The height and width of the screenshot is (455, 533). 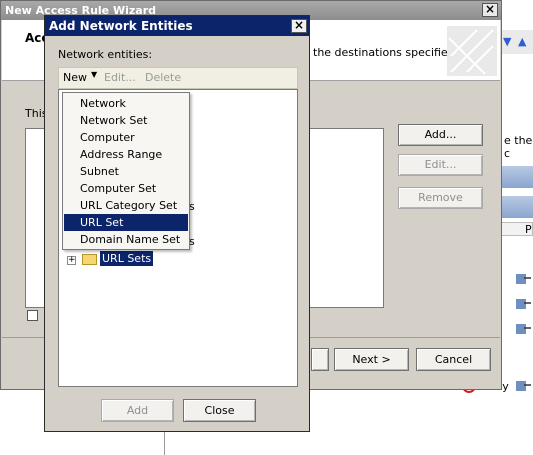 What do you see at coordinates (137, 410) in the screenshot?
I see `dialog-add-button: Add` at bounding box center [137, 410].